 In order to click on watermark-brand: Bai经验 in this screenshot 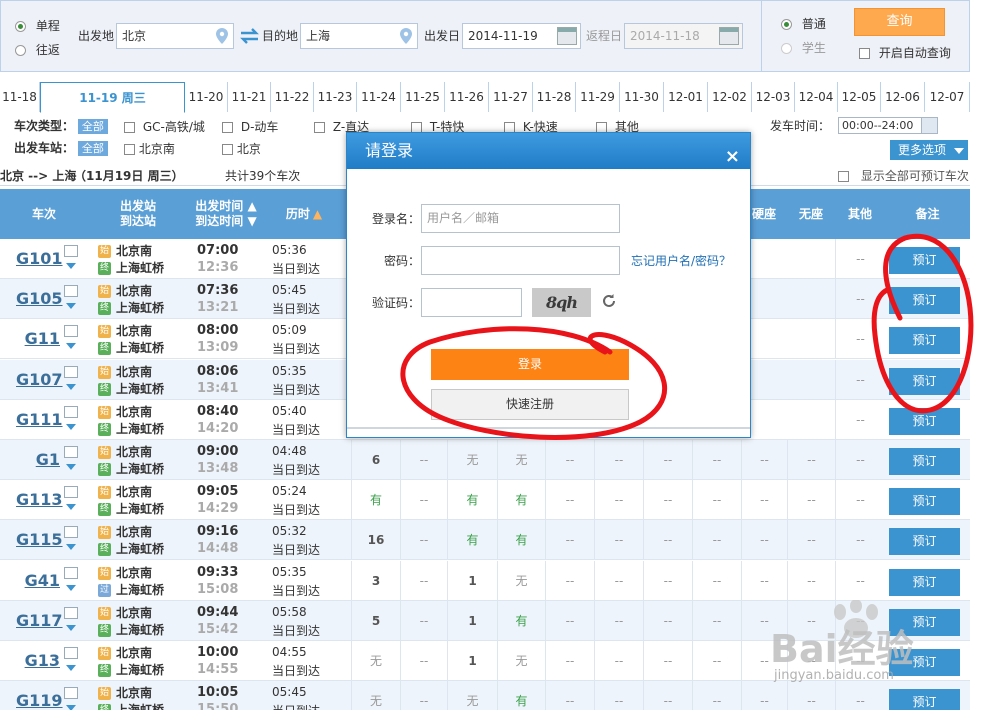, I will do `click(842, 649)`.